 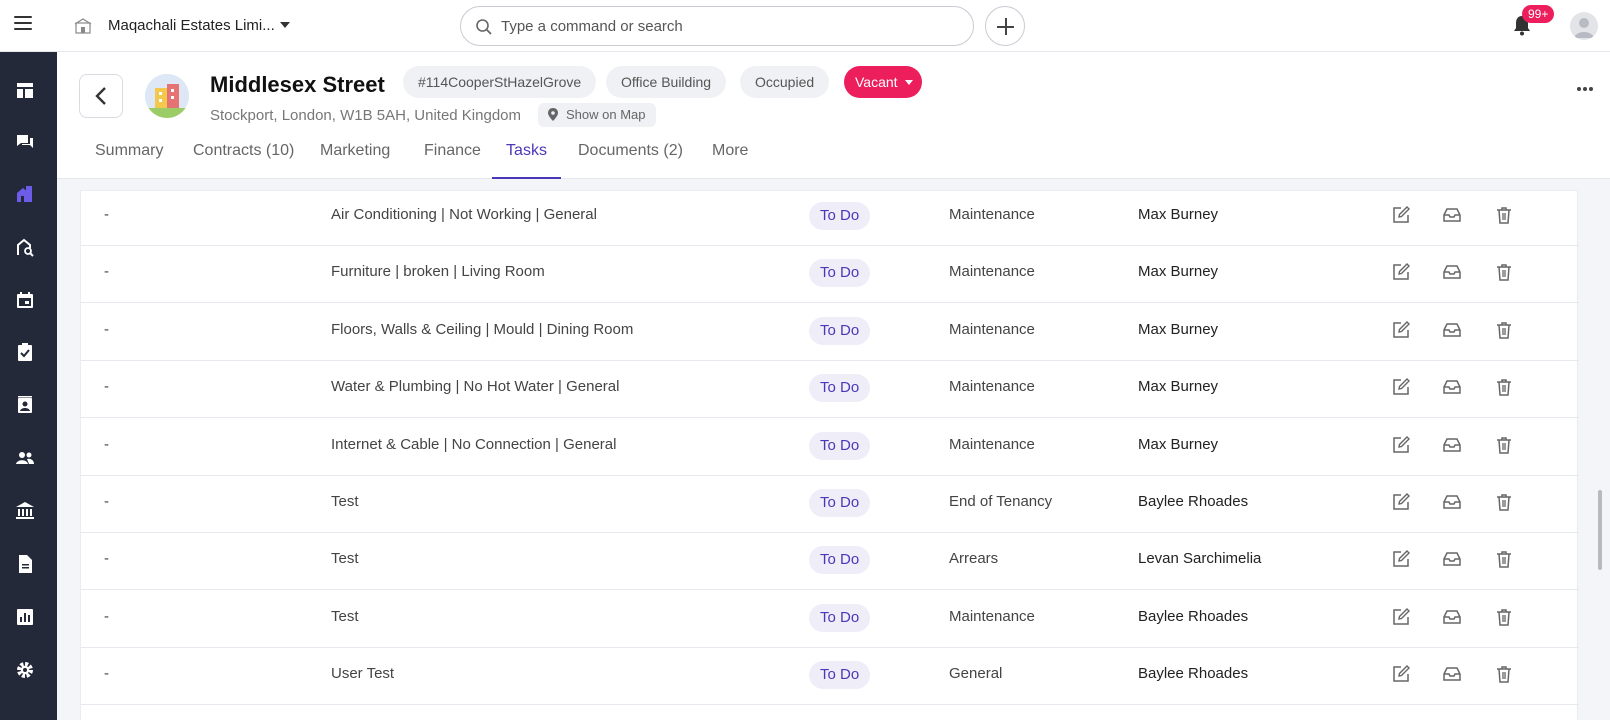 What do you see at coordinates (362, 676) in the screenshot?
I see `task-title: User Test` at bounding box center [362, 676].